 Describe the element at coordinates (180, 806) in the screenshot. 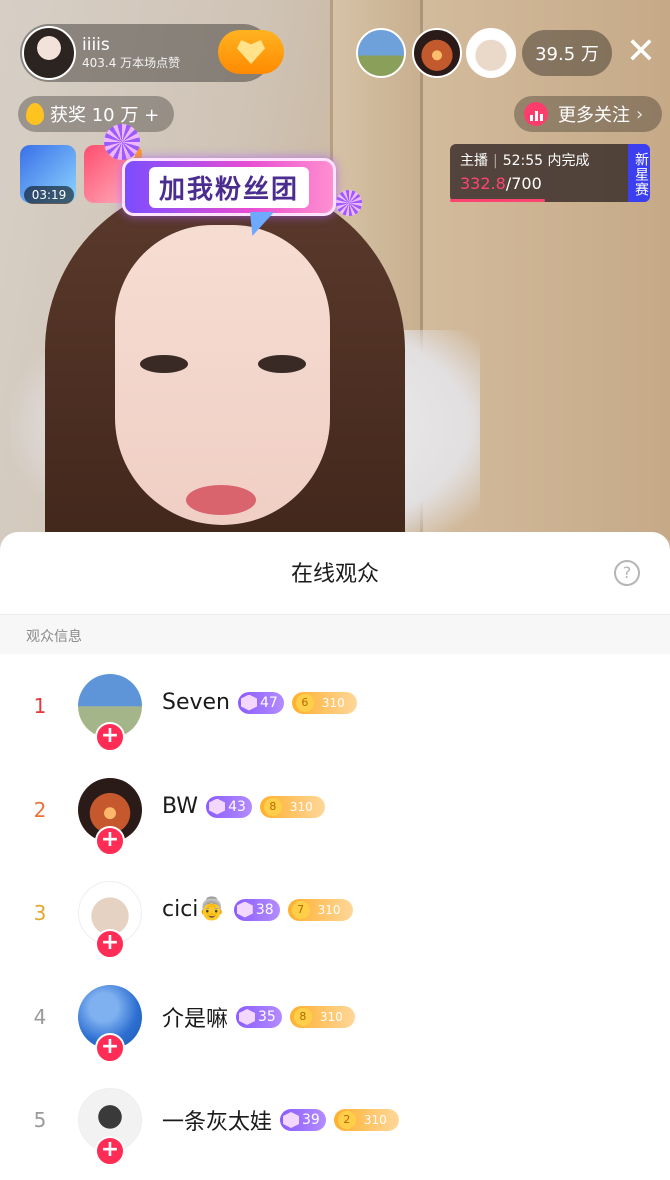

I see `audience-username: BW` at that location.